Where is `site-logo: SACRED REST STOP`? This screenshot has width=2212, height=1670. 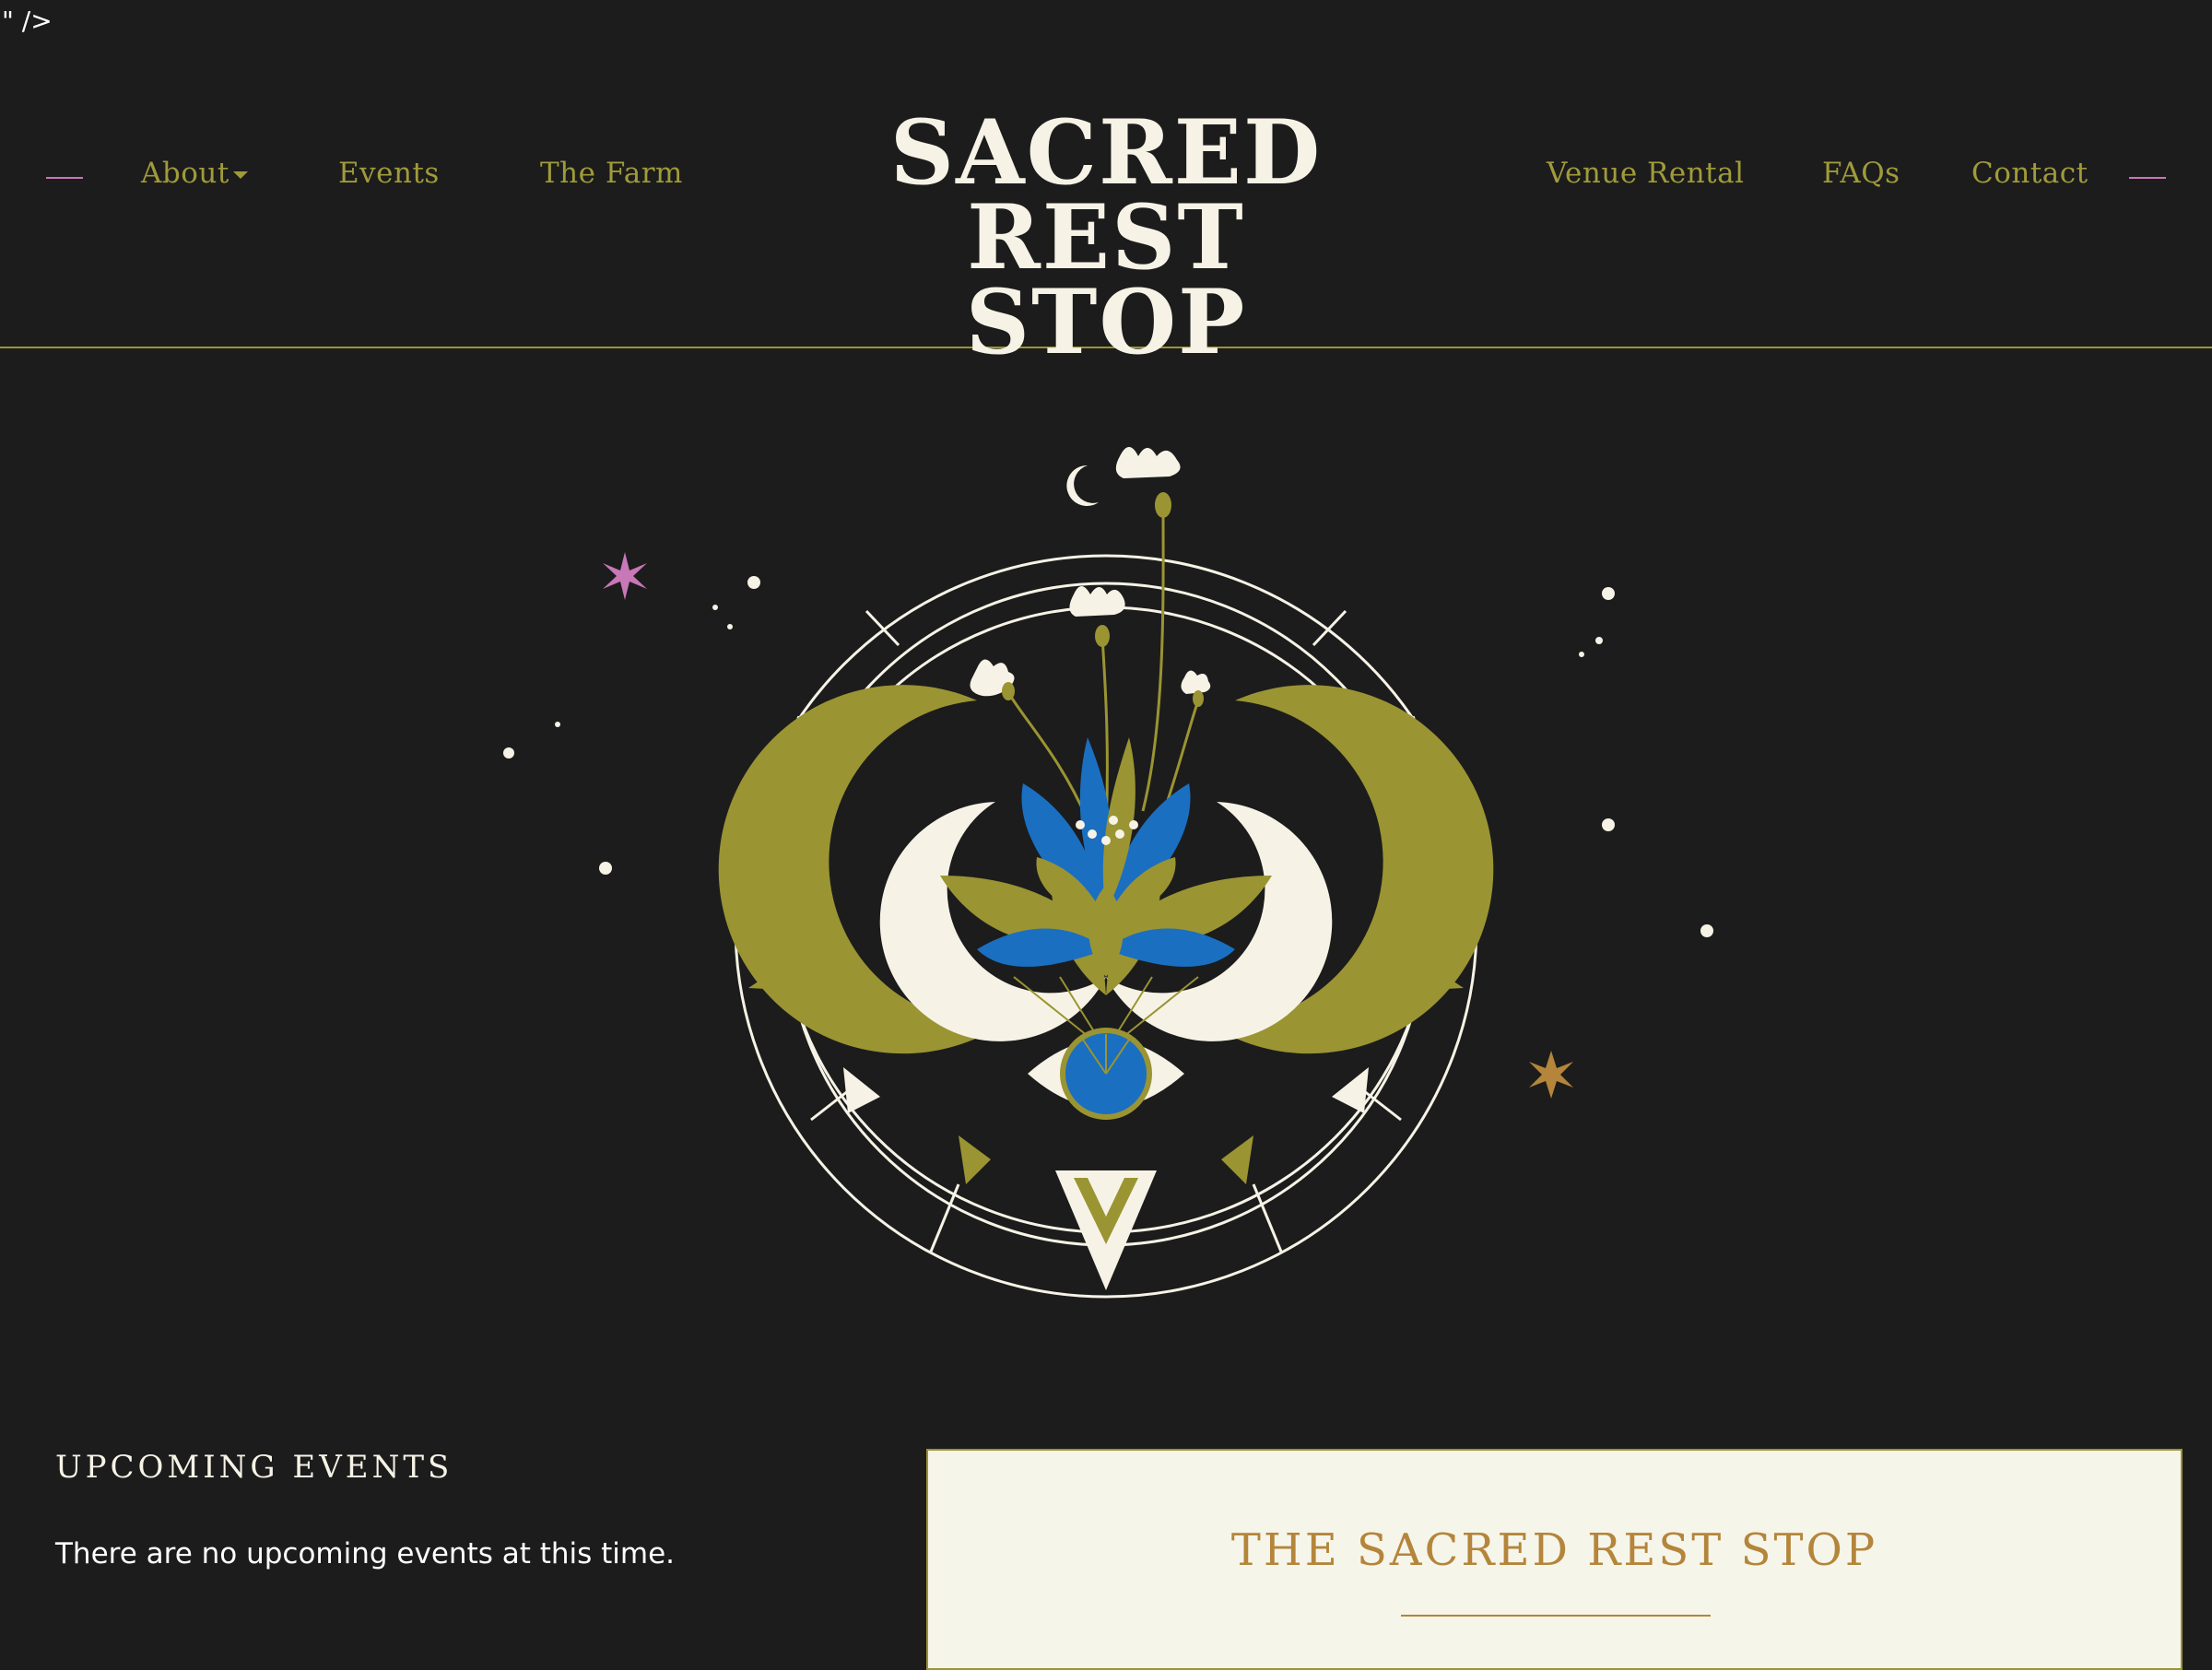
site-logo: SACRED REST STOP is located at coordinates (1106, 237).